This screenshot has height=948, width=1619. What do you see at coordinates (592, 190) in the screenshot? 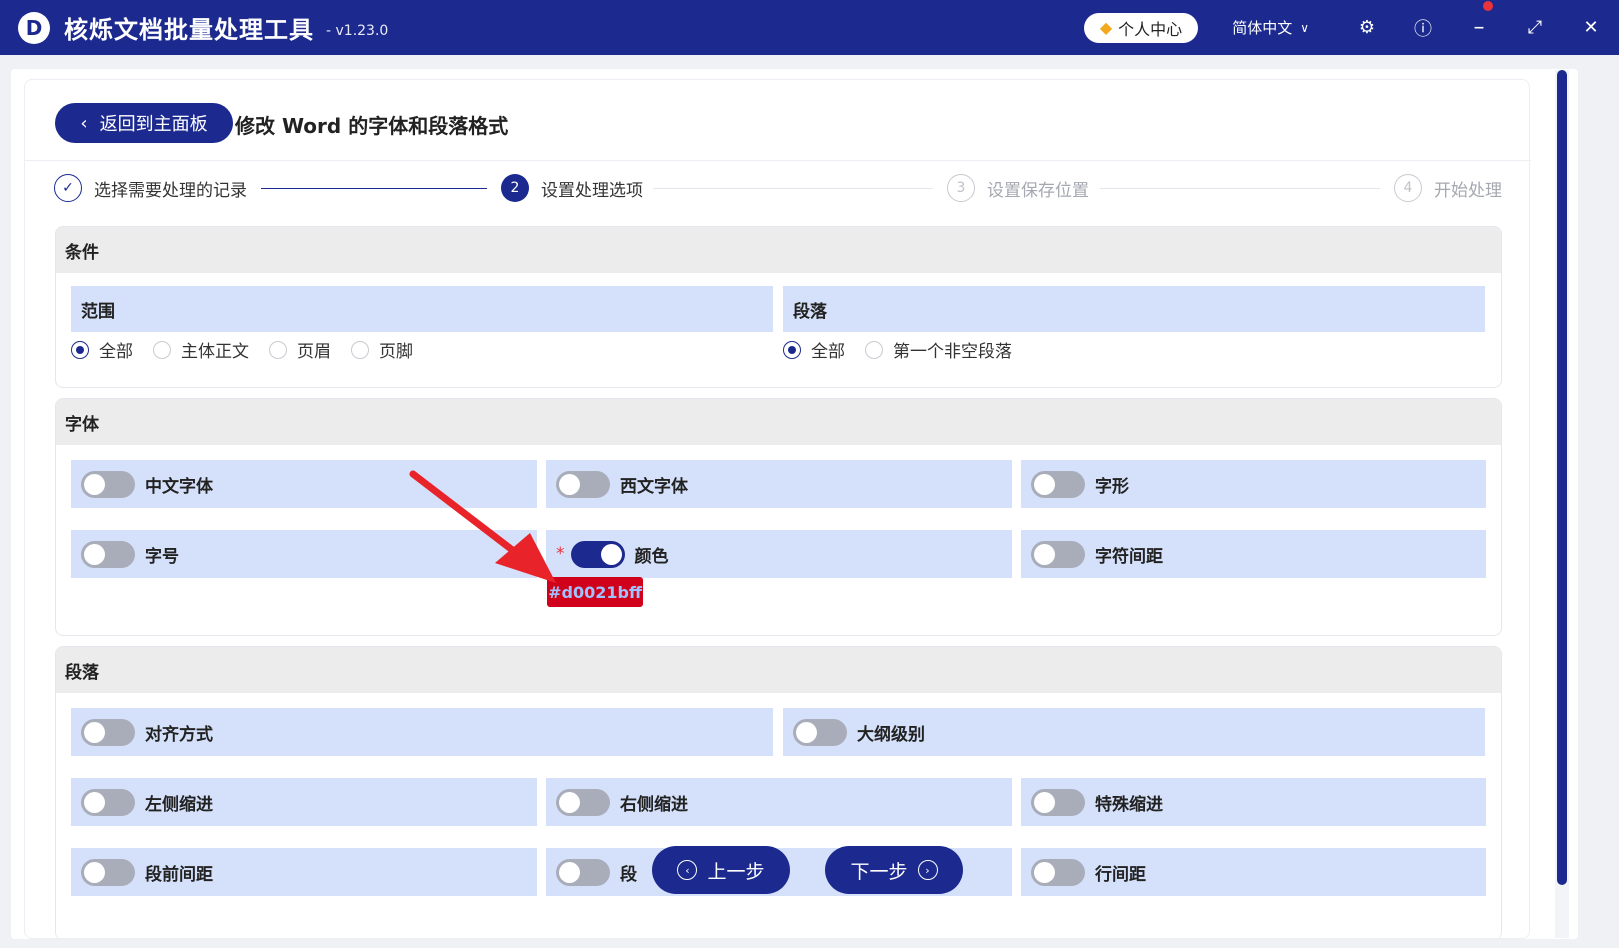
I see `step-label: 设置处理选项` at bounding box center [592, 190].